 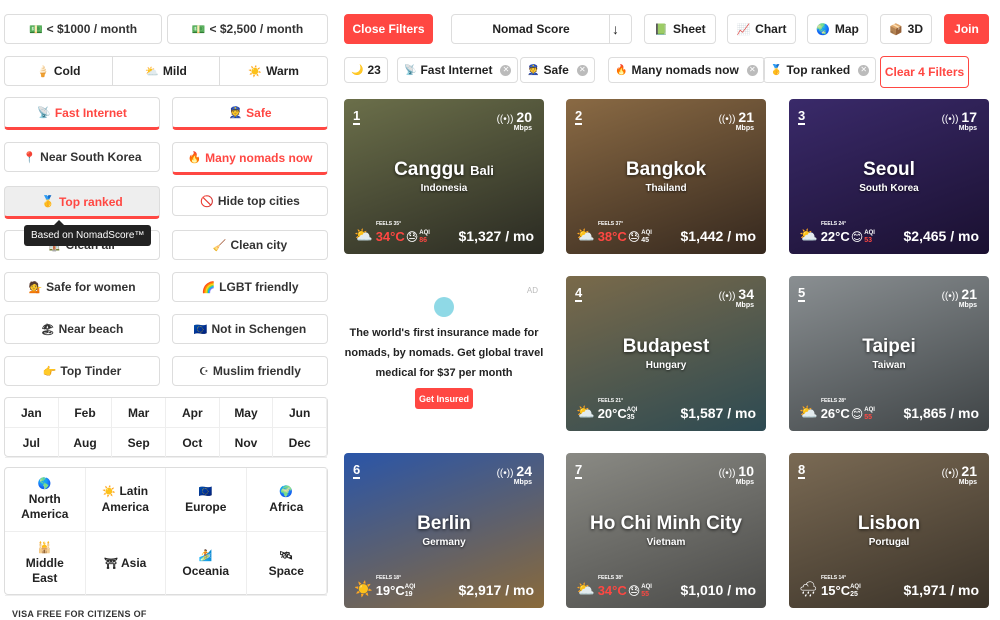 I want to click on city-weather: ⛅ FEELS 24° 22°C 😊 AQI 53, so click(x=837, y=232).